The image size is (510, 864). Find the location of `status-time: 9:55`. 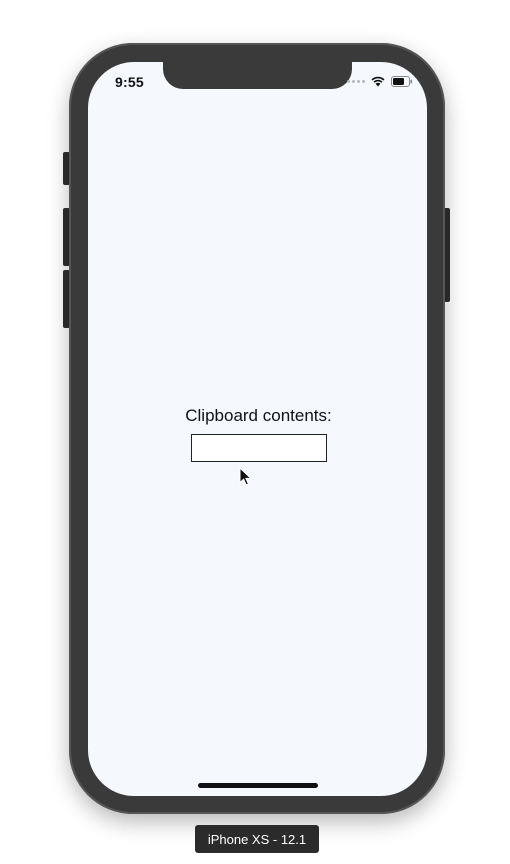

status-time: 9:55 is located at coordinates (129, 82).